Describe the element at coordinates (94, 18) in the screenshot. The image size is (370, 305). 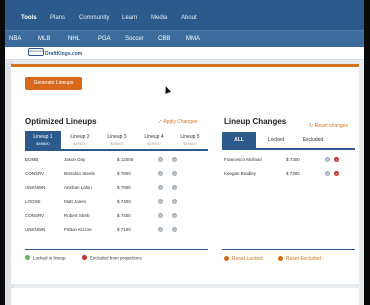
I see `nav-community: Community` at that location.